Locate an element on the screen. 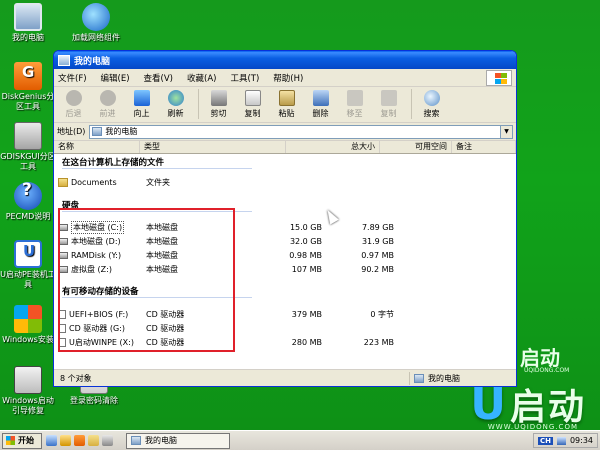 The width and height of the screenshot is (600, 450). delete-icon is located at coordinates (320, 98).